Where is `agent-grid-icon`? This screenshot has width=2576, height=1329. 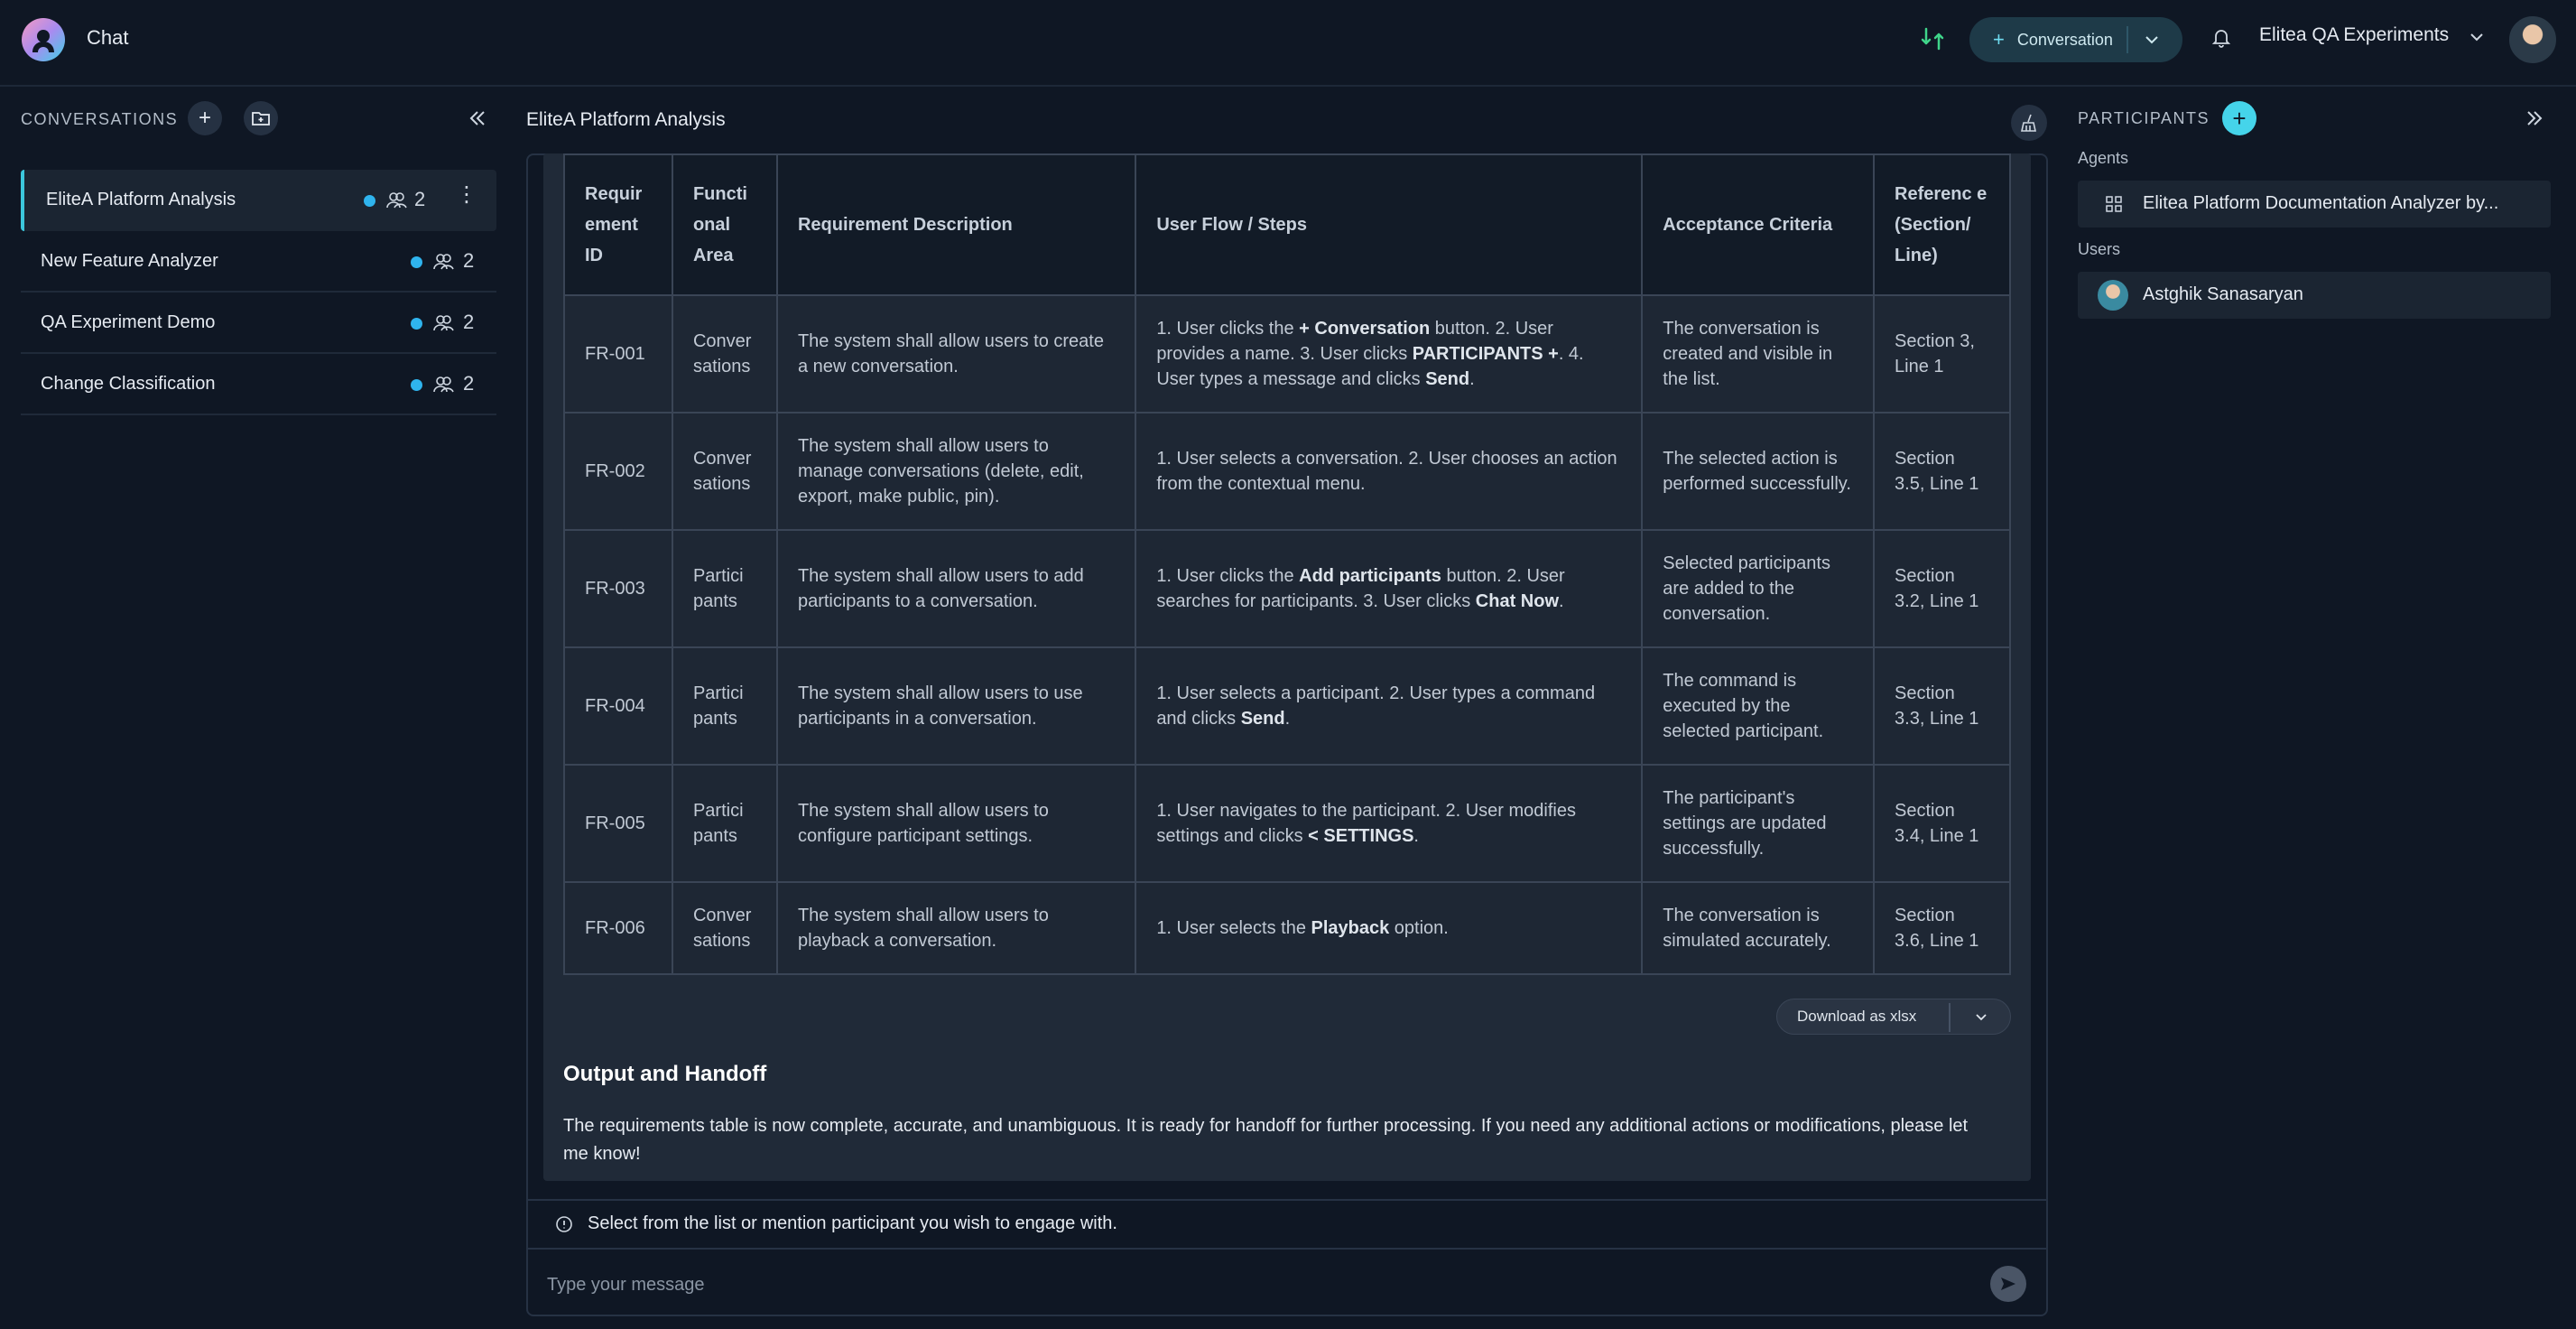
agent-grid-icon is located at coordinates (2114, 204).